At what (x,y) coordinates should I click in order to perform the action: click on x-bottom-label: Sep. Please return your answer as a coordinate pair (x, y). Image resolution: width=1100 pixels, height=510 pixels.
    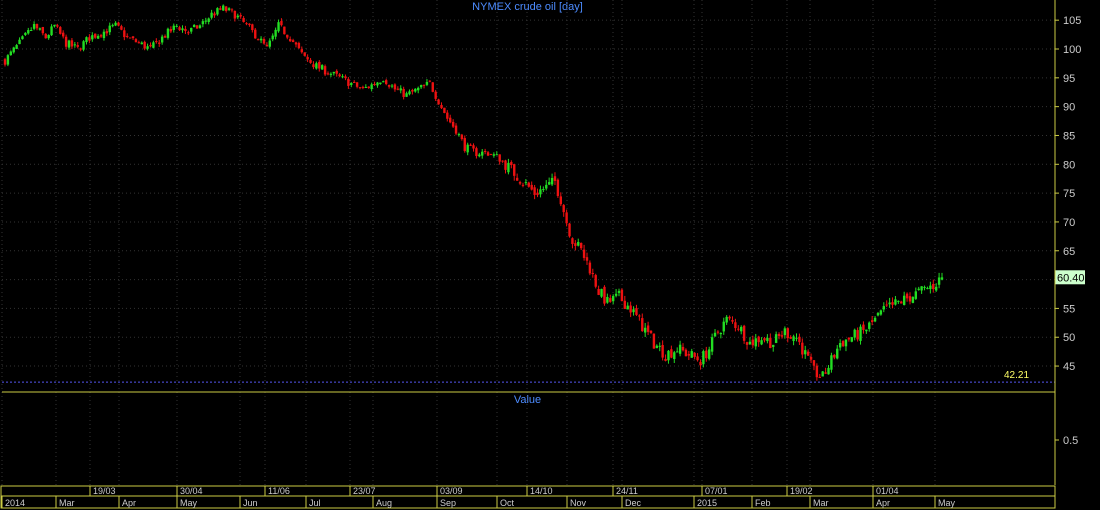
    Looking at the image, I should click on (448, 503).